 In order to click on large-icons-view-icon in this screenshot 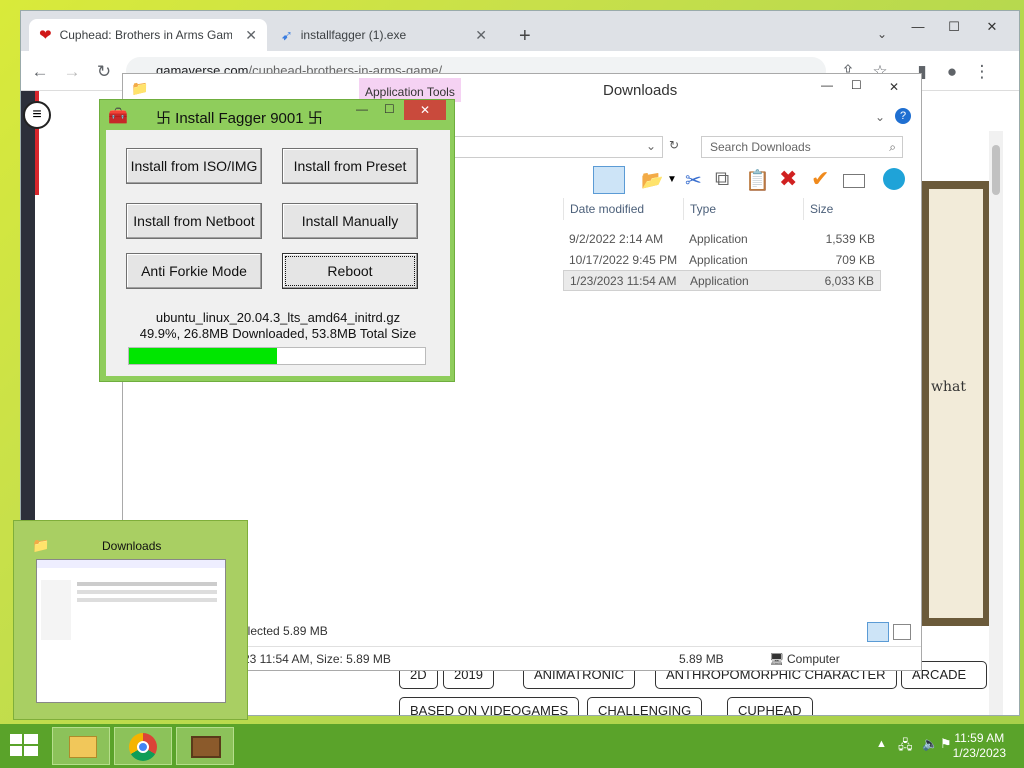, I will do `click(902, 632)`.